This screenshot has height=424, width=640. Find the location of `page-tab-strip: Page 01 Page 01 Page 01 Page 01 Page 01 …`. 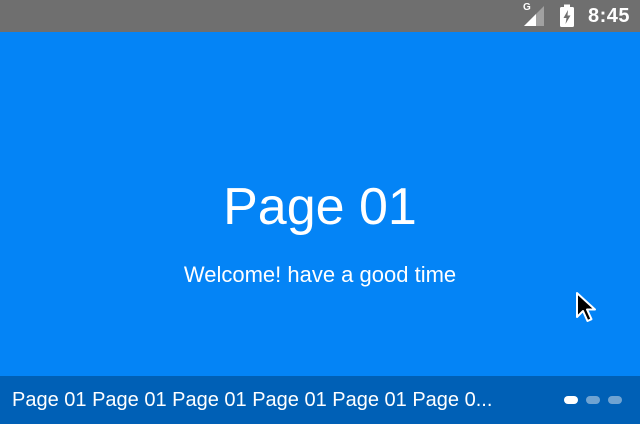

page-tab-strip: Page 01 Page 01 Page 01 Page 01 Page 01 … is located at coordinates (320, 400).